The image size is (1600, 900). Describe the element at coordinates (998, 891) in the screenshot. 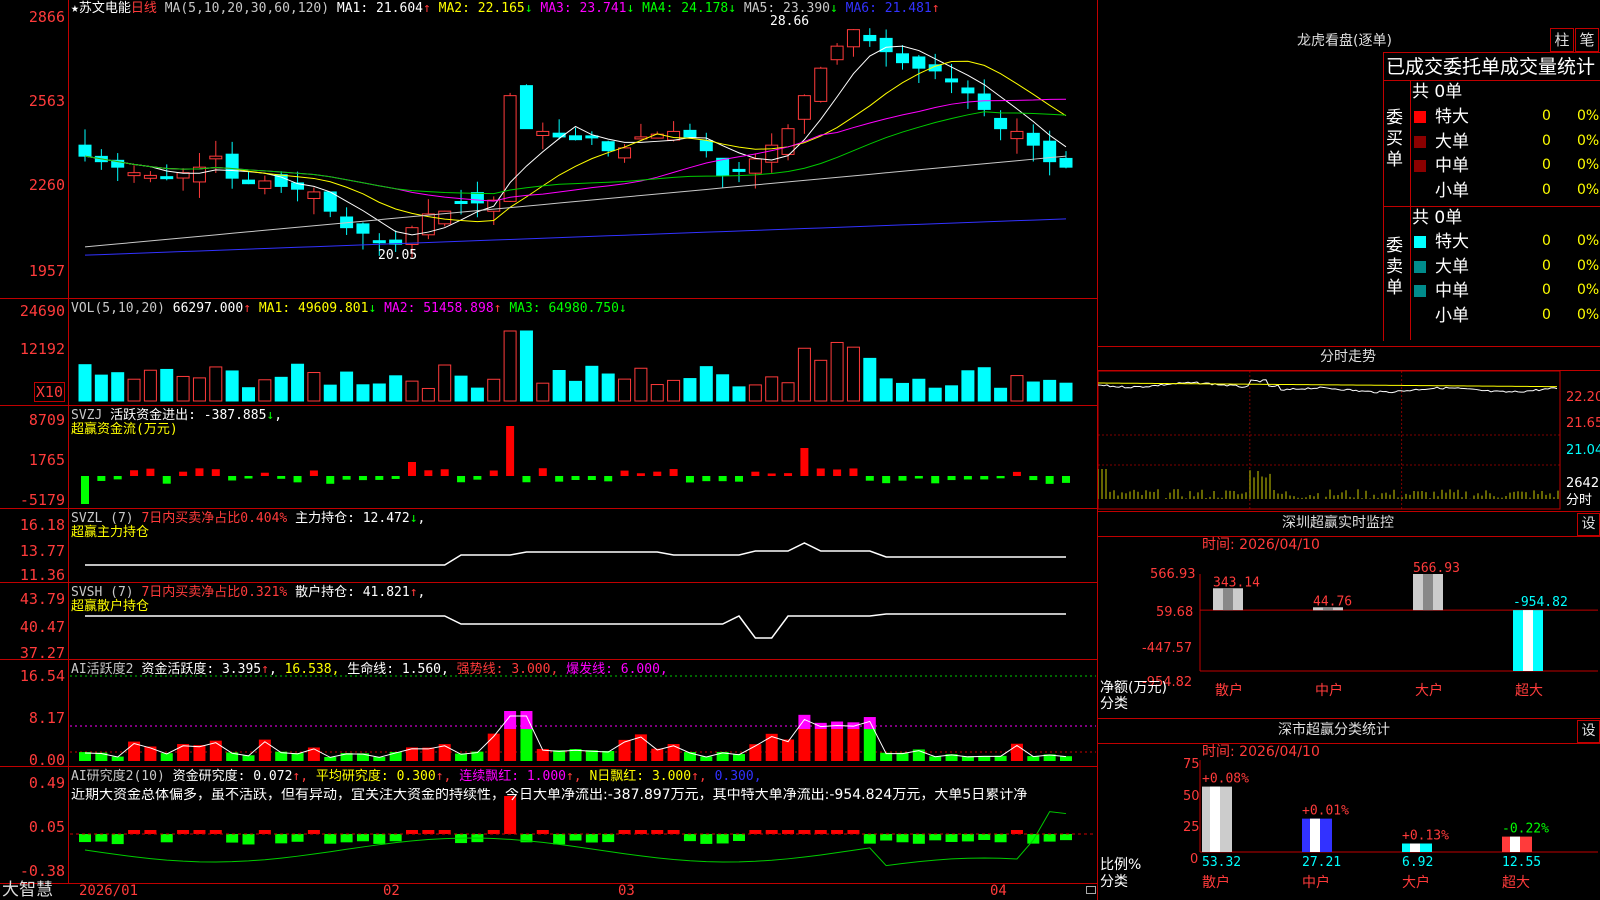

I see `date-tick: 04` at that location.